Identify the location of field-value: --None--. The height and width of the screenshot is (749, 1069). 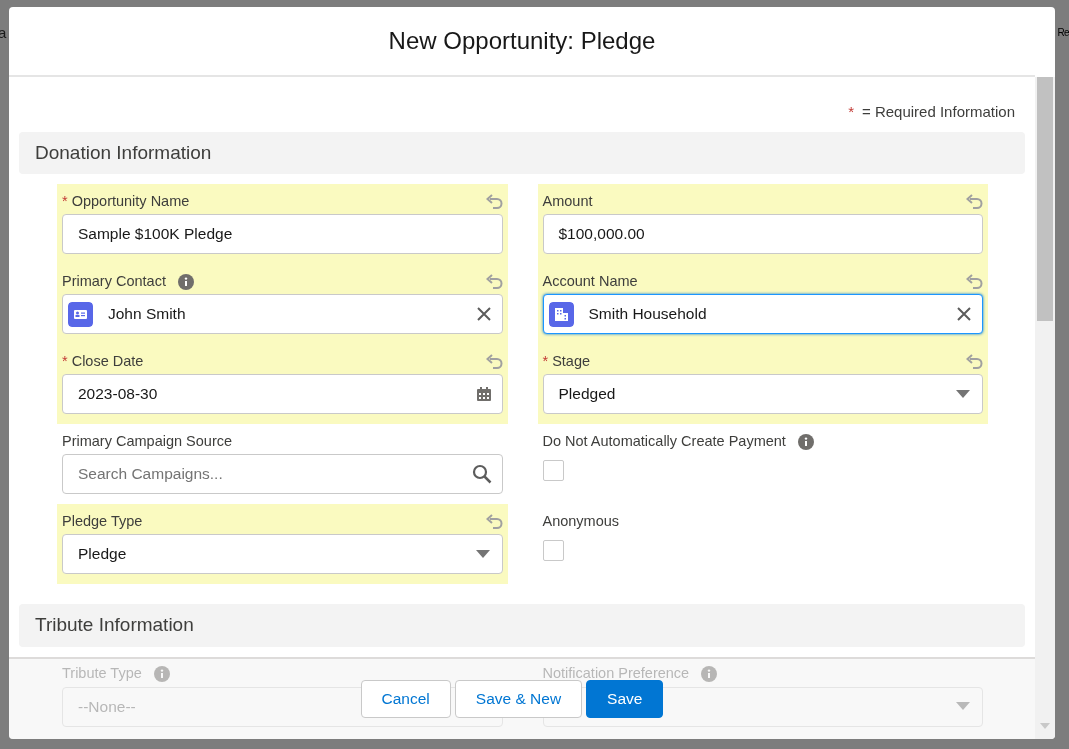
(107, 706).